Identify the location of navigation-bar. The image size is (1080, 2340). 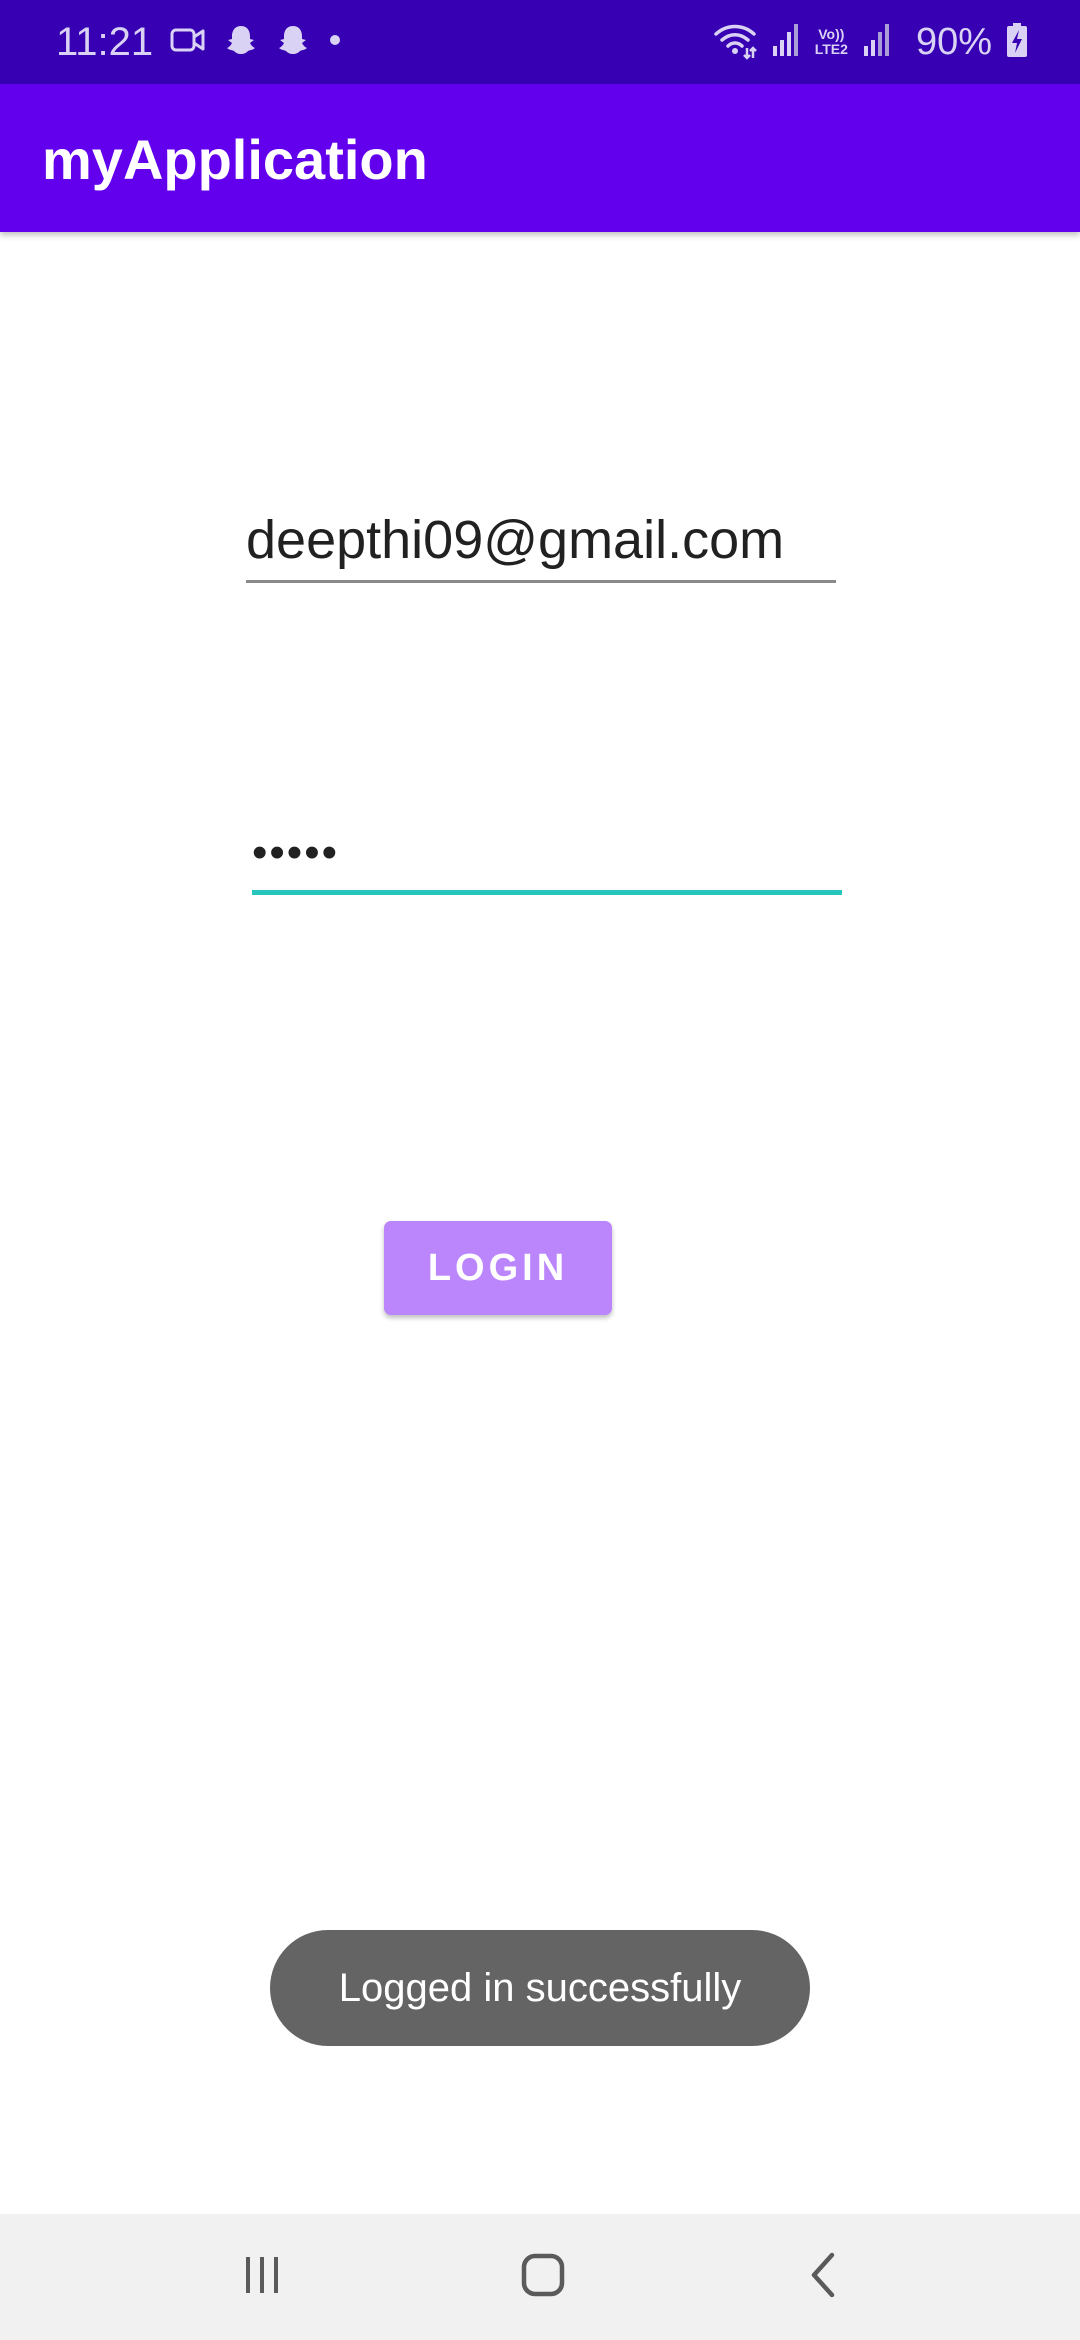
(540, 2277).